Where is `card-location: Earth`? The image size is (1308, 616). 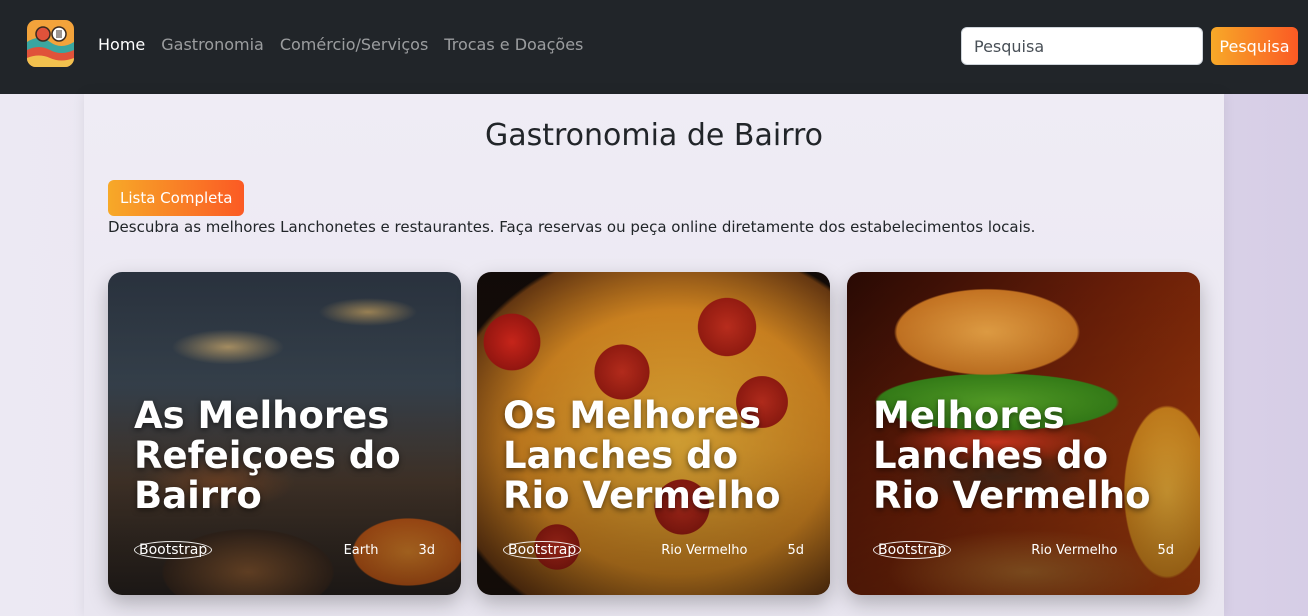 card-location: Earth is located at coordinates (361, 550).